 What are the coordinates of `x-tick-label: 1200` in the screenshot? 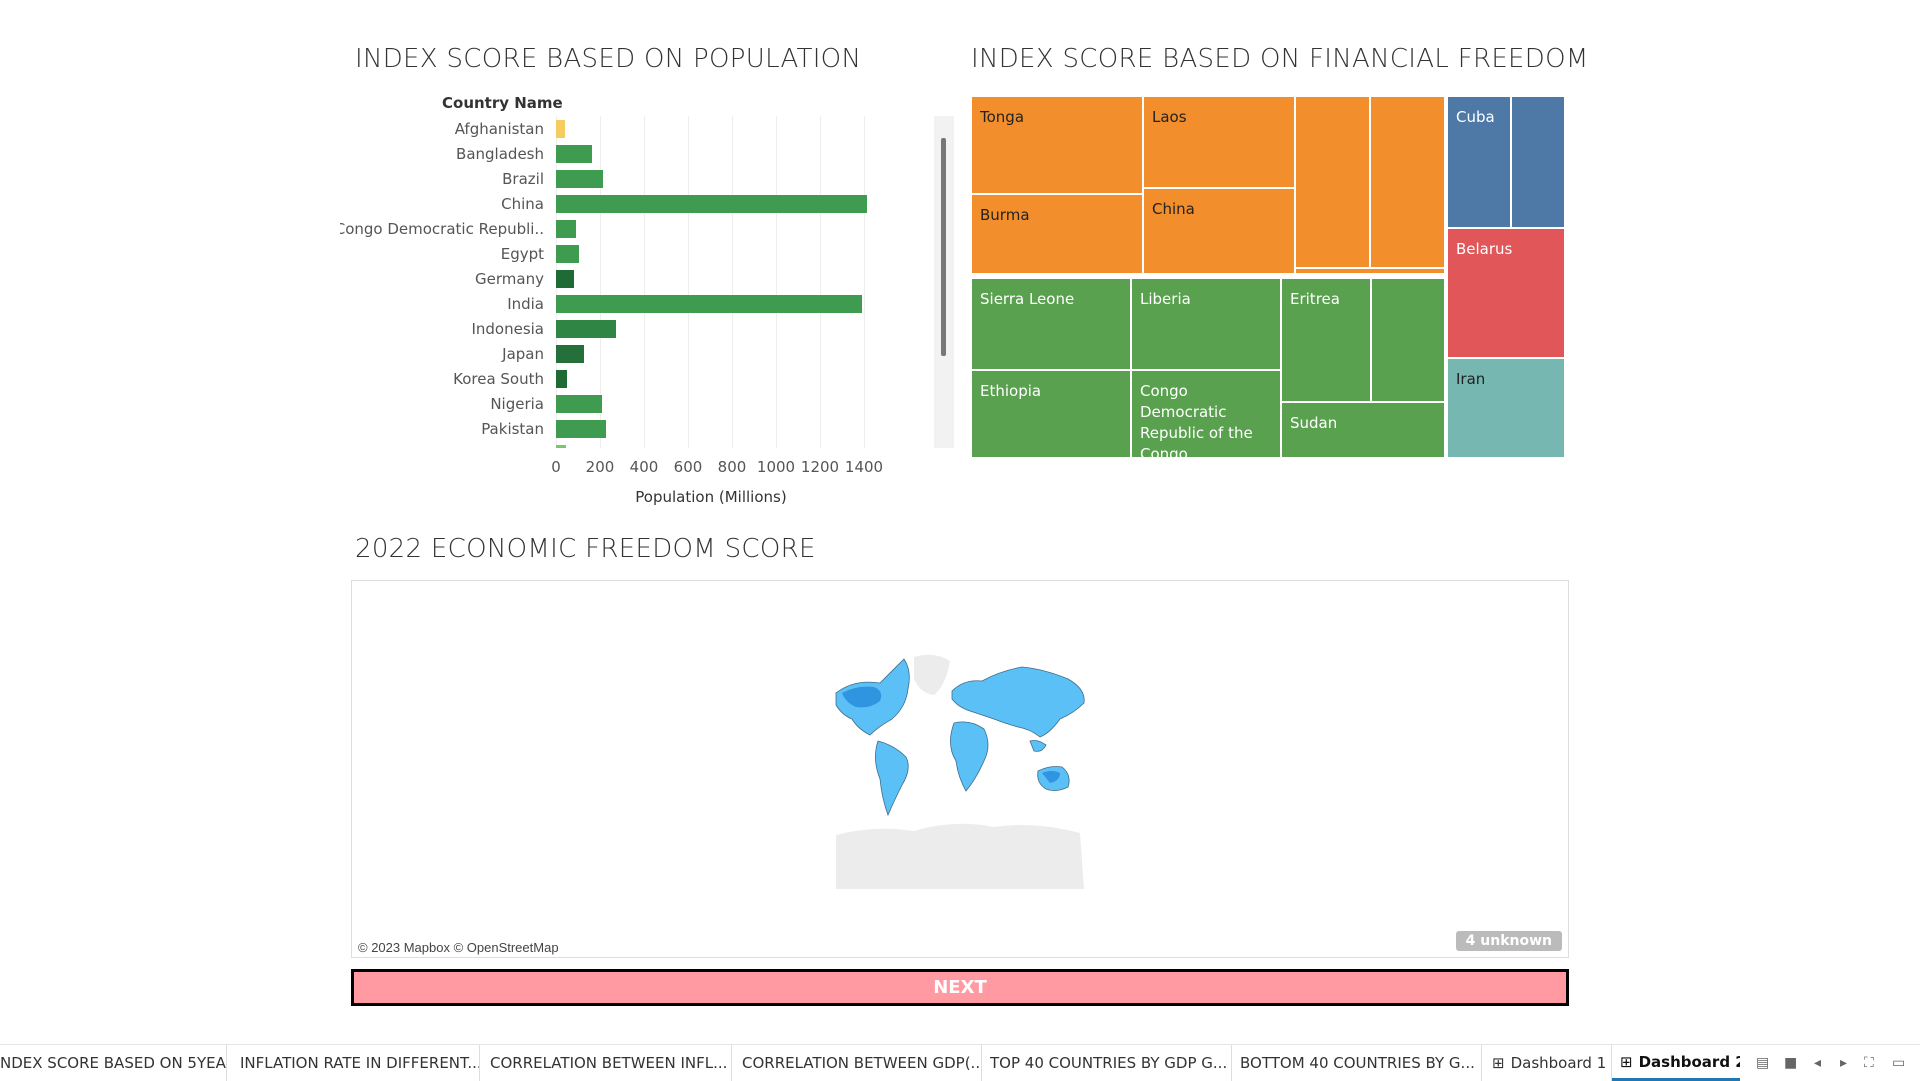 It's located at (820, 467).